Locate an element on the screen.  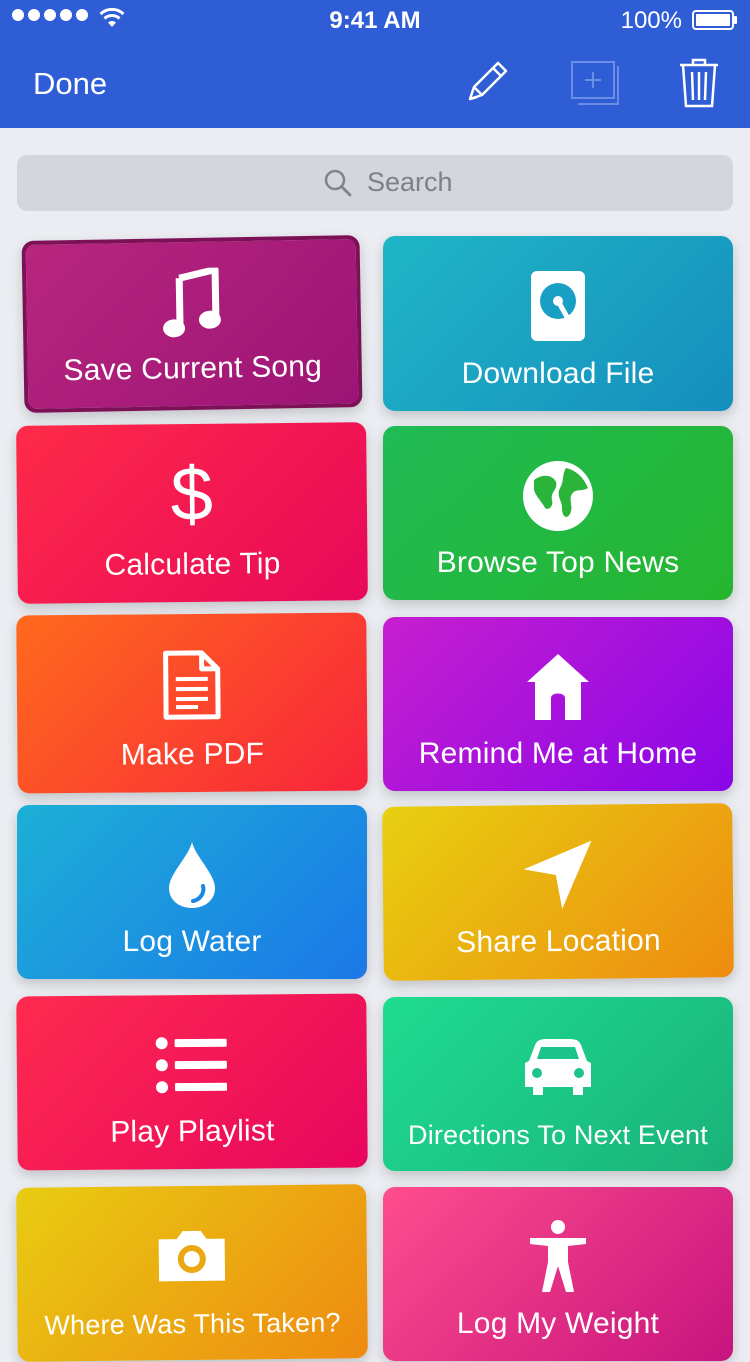
pencil-icon is located at coordinates (486, 83).